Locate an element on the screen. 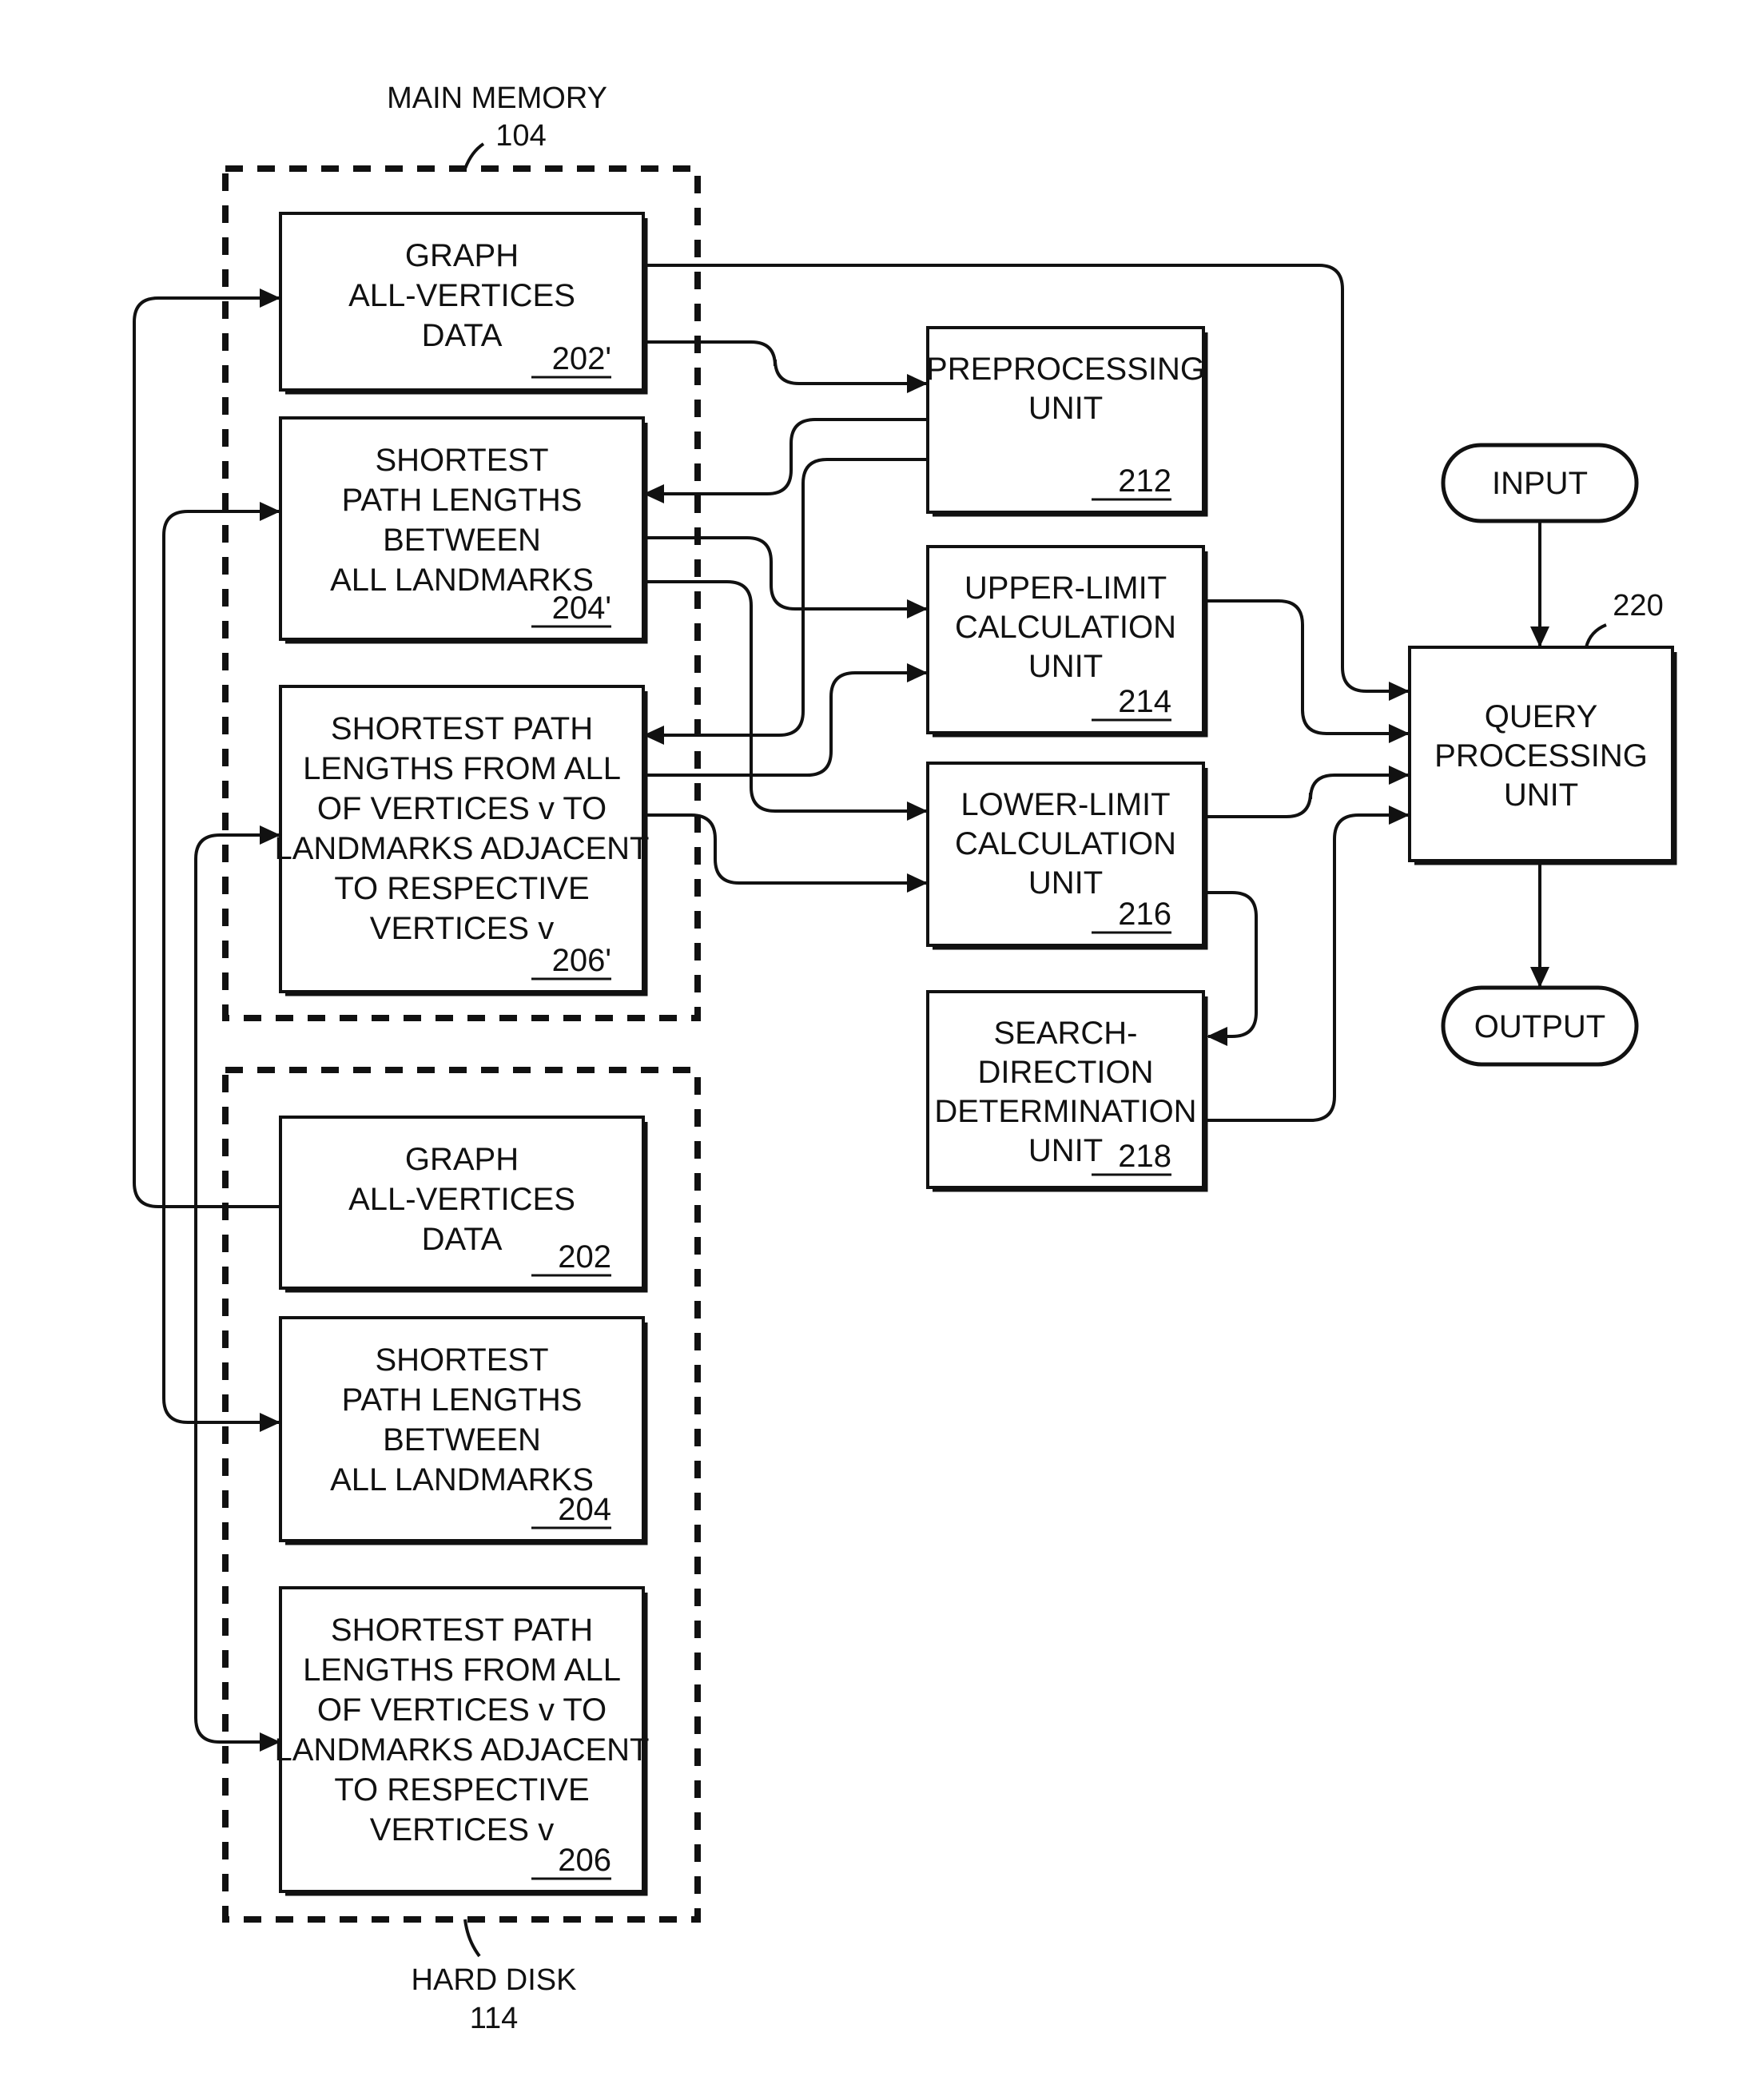  disk-box-204-line: ALL LANDMARKS is located at coordinates (462, 1479).